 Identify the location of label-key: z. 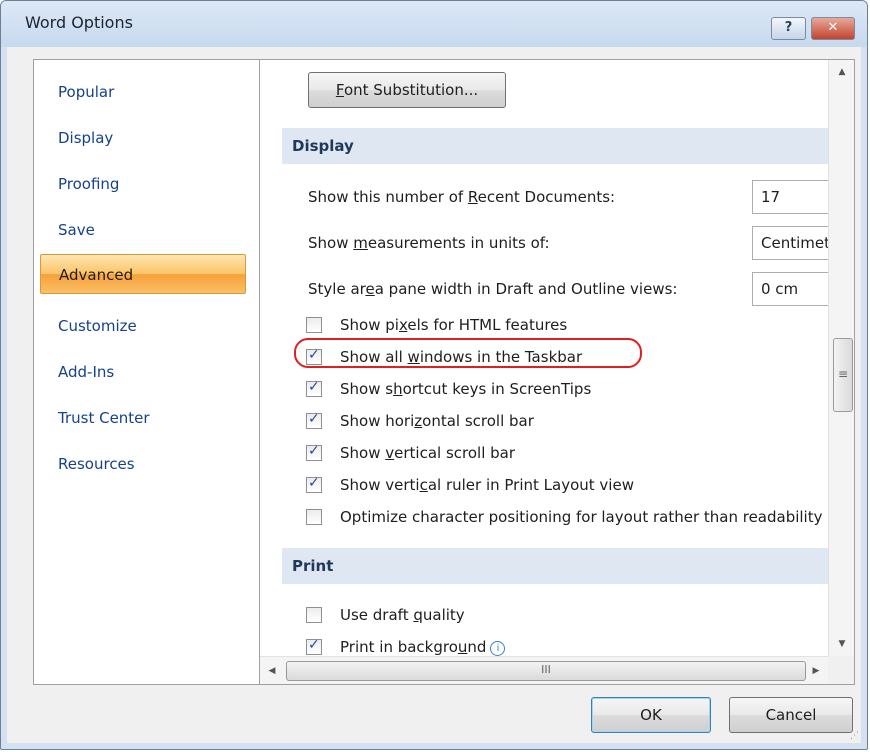
(418, 421).